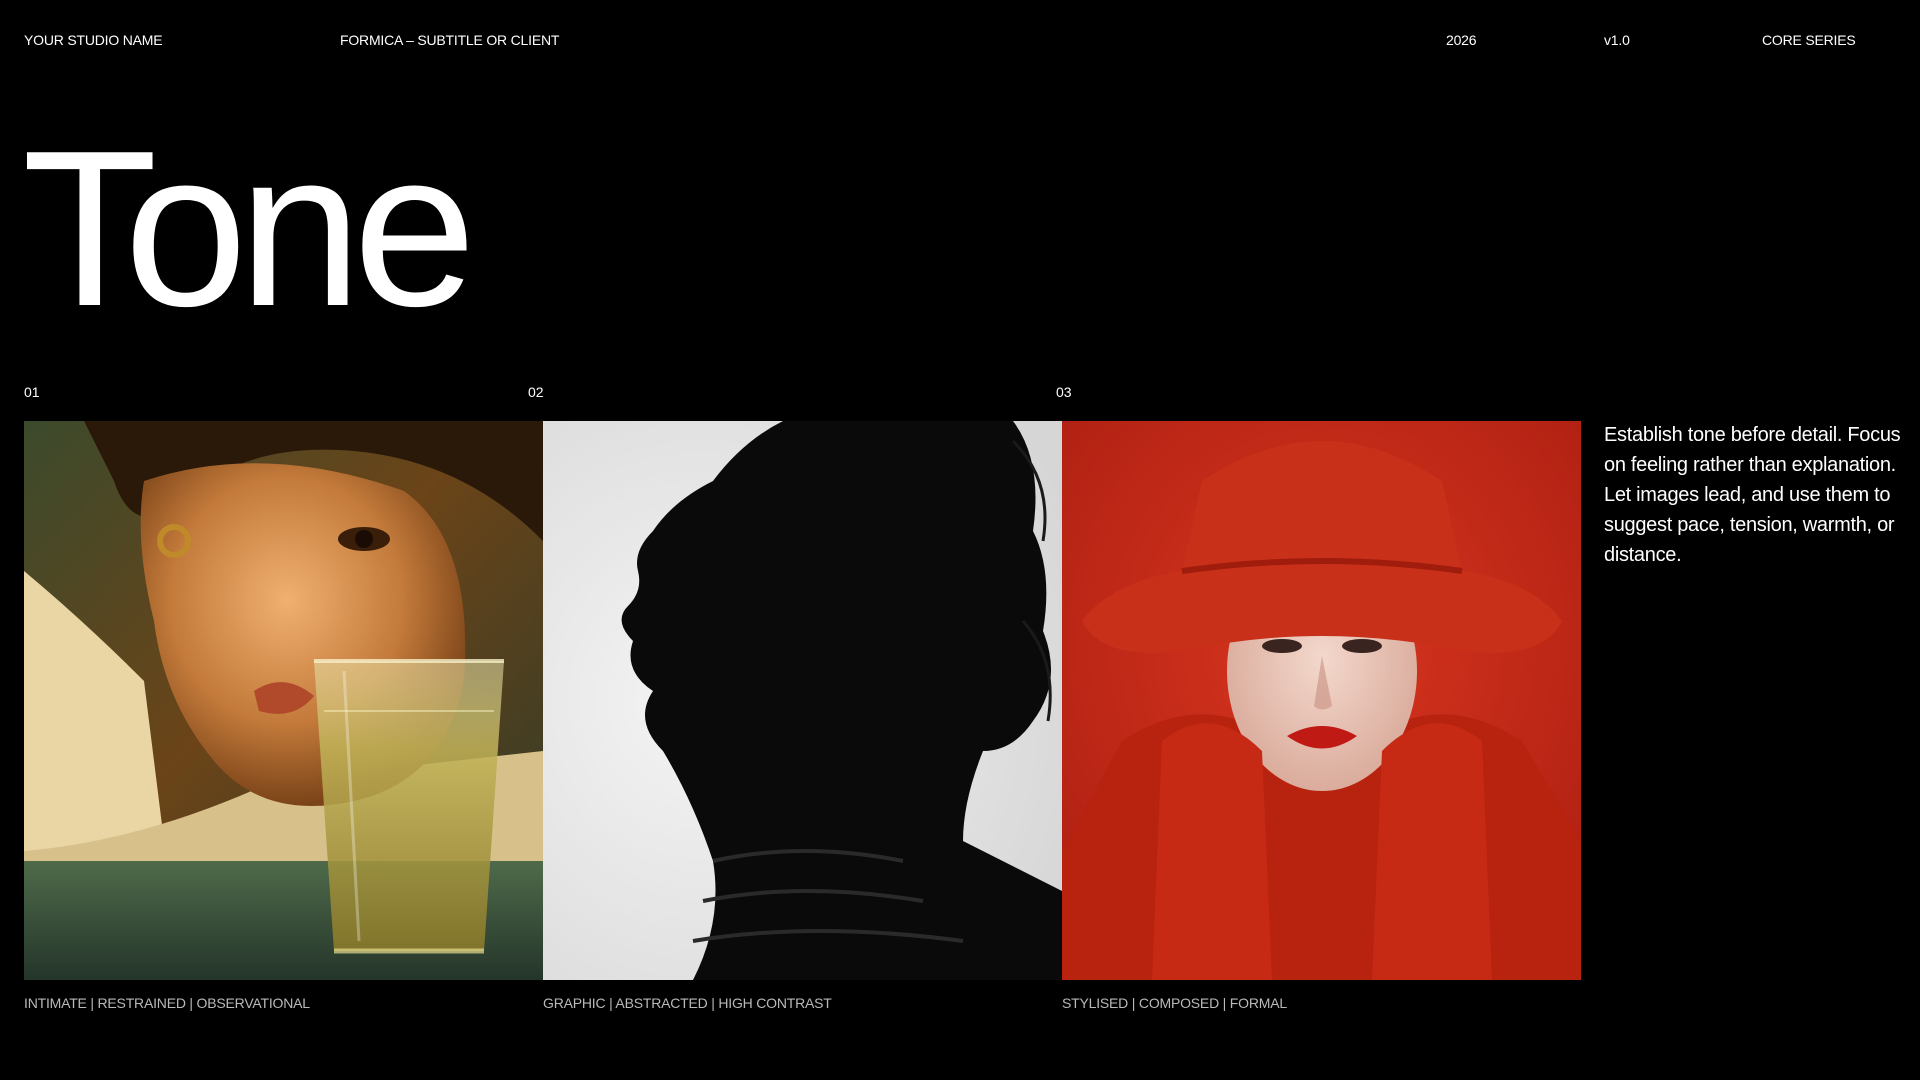 The height and width of the screenshot is (1080, 1920). What do you see at coordinates (536, 392) in the screenshot?
I see `panel-number-02: 02` at bounding box center [536, 392].